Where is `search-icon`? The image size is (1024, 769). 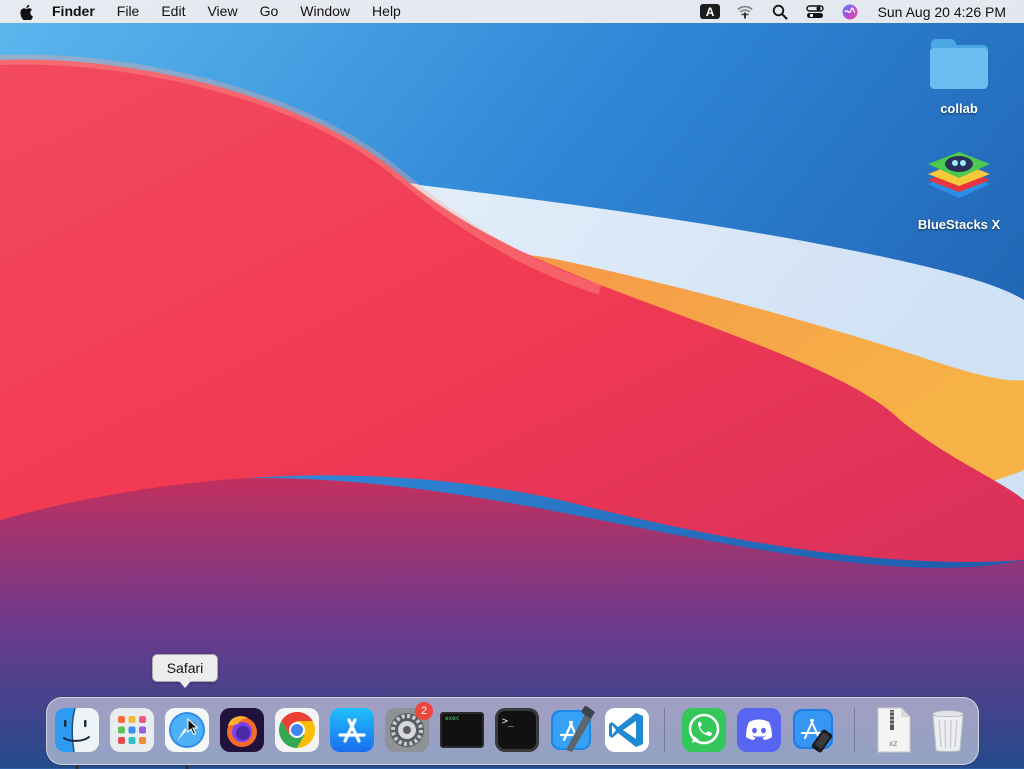 search-icon is located at coordinates (780, 11).